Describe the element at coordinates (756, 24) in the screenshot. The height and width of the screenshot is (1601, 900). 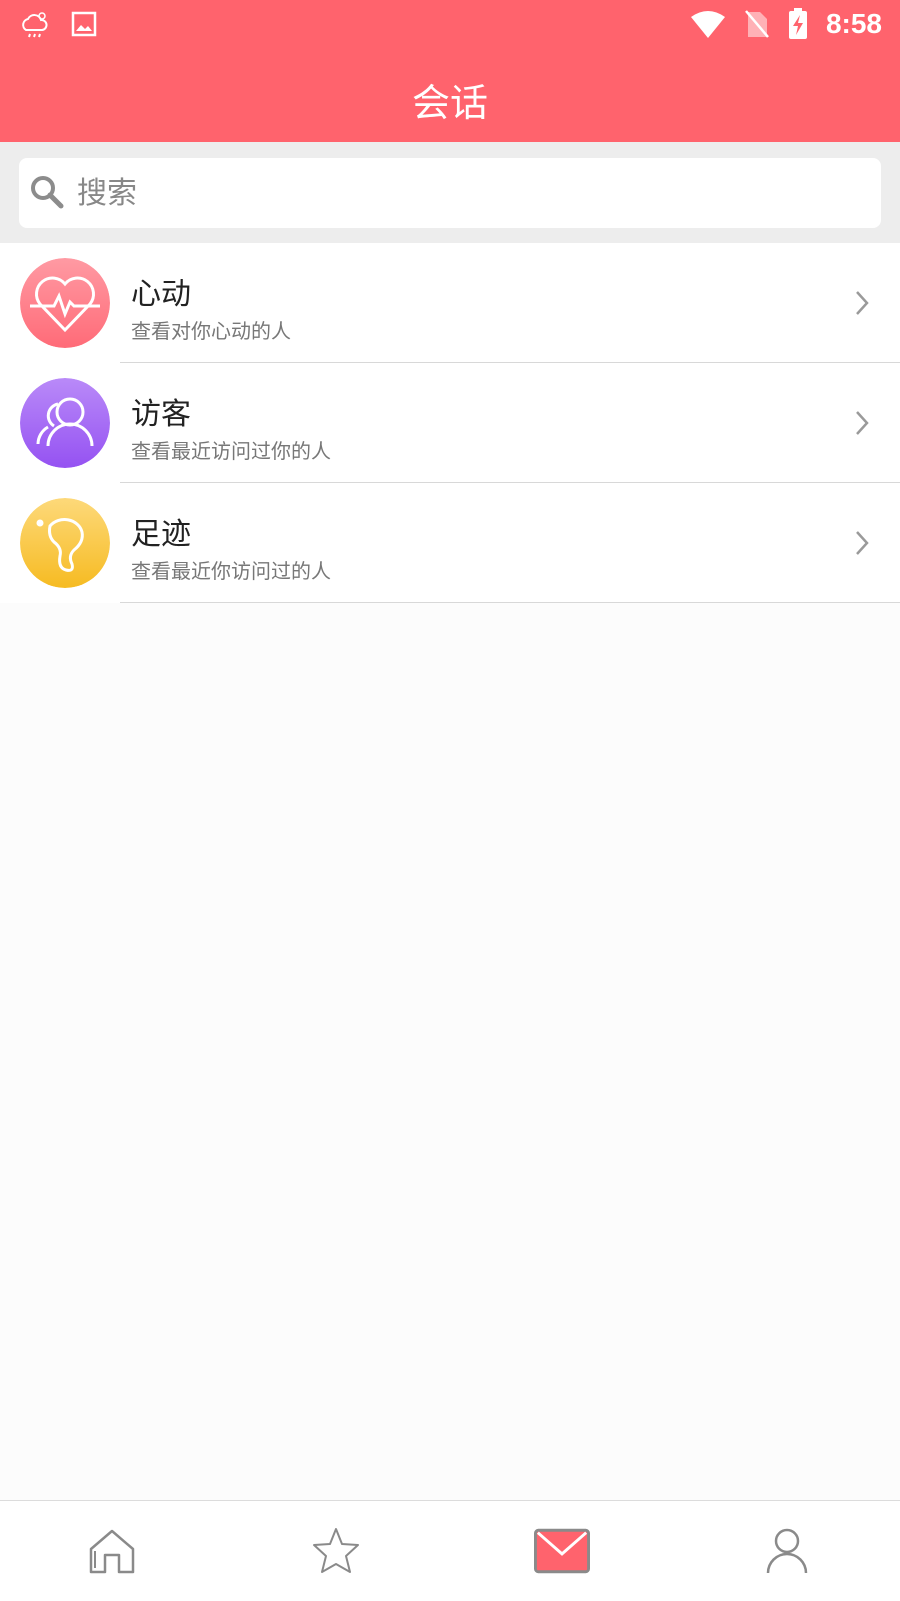
I see `no-sim-icon` at that location.